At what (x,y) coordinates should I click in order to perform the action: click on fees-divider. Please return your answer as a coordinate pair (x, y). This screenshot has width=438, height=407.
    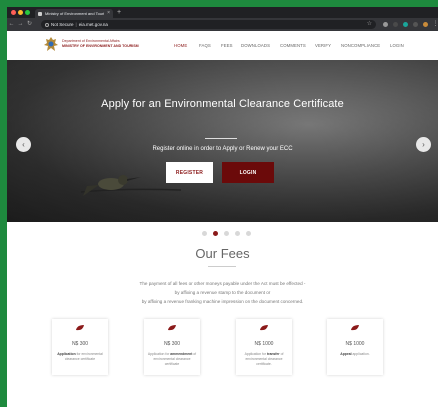
    Looking at the image, I should click on (222, 266).